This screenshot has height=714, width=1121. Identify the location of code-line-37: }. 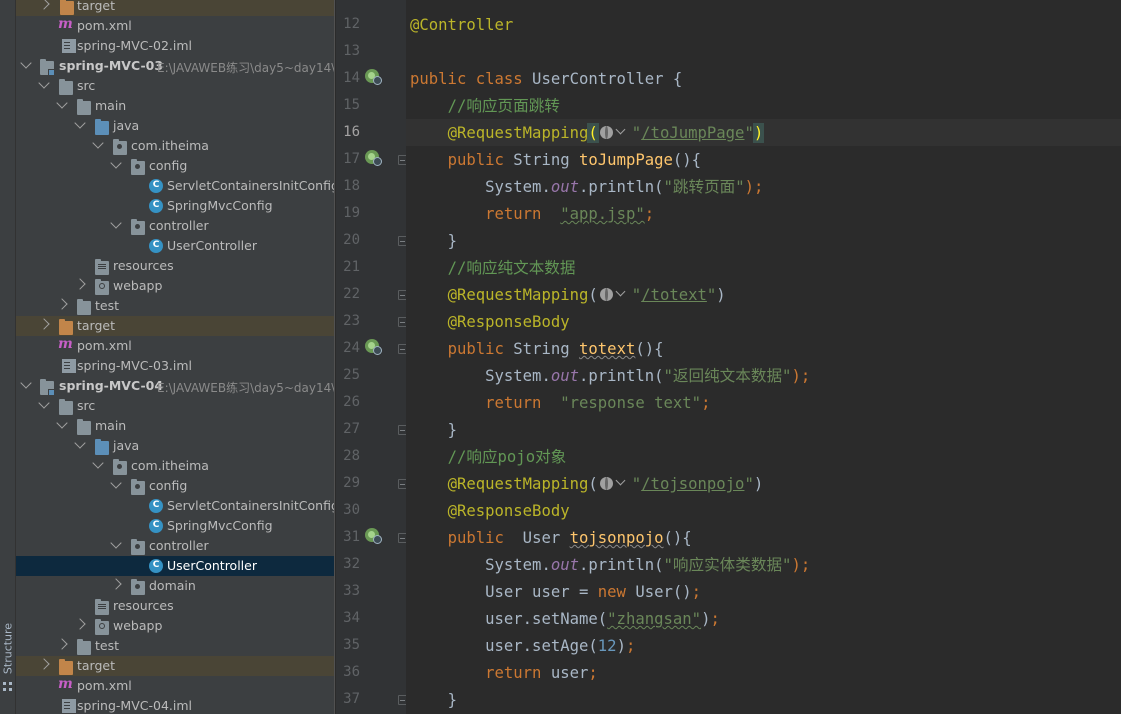
(452, 700).